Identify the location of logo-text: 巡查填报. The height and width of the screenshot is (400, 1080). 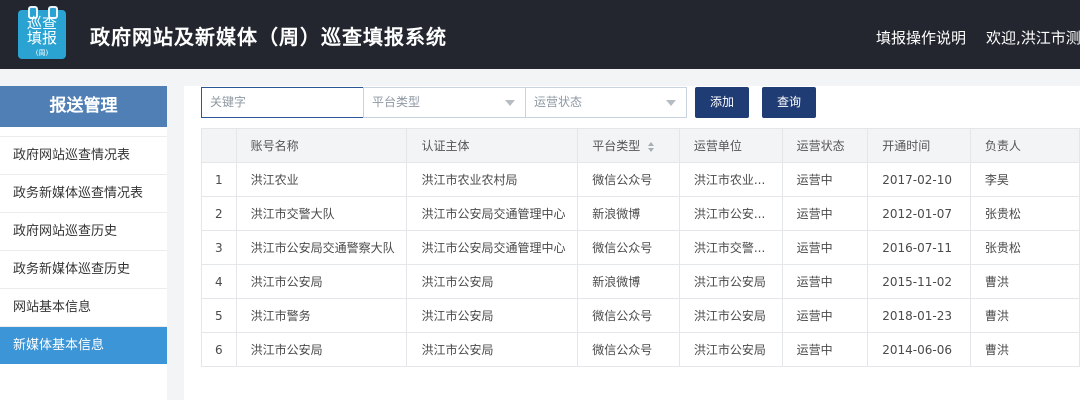
(41, 30).